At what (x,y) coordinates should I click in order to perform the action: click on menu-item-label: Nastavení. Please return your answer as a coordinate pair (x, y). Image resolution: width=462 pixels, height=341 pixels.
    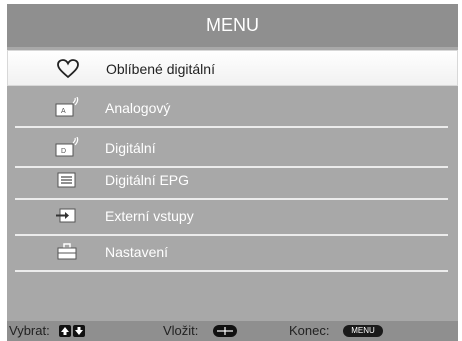
    Looking at the image, I should click on (137, 252).